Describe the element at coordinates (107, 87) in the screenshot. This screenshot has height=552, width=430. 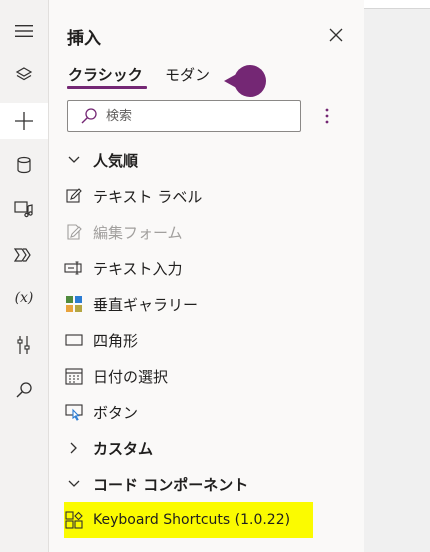
I see `active-tab-indicator` at that location.